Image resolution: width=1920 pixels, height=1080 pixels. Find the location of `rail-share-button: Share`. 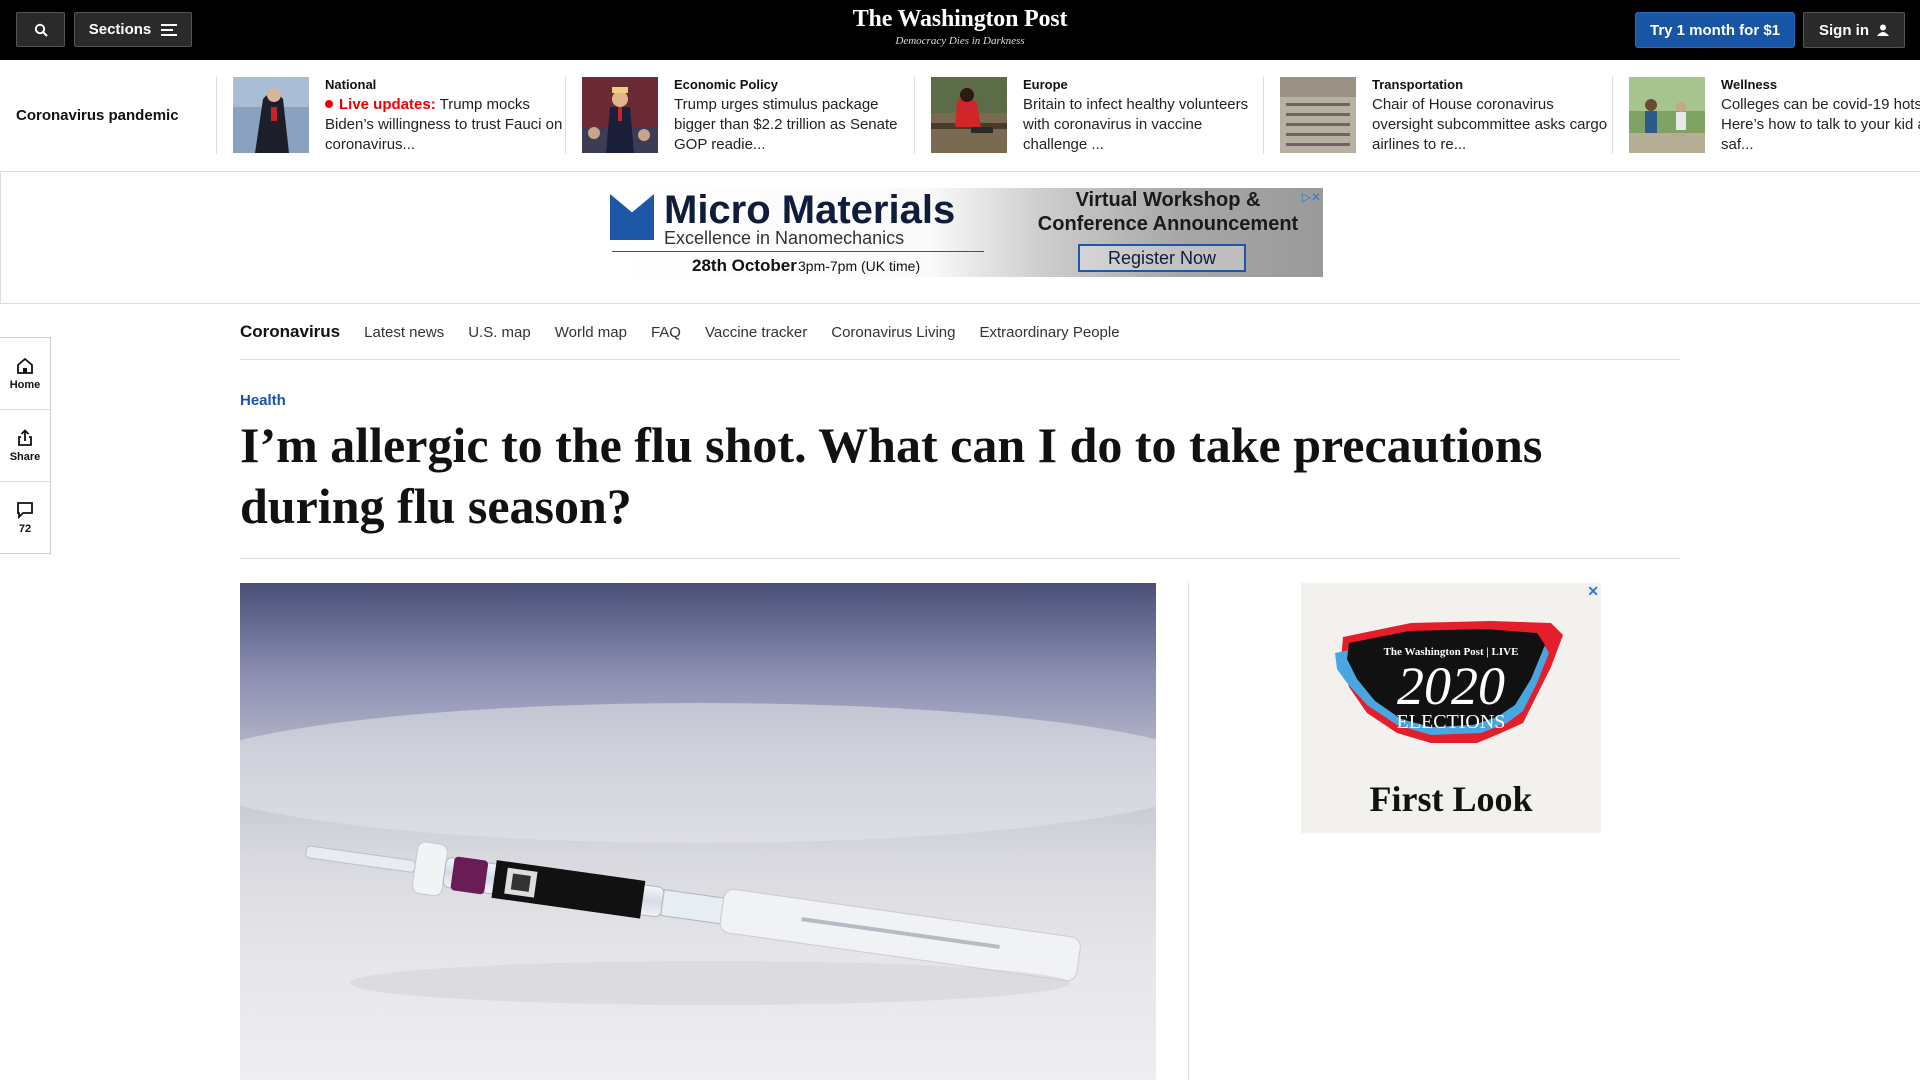

rail-share-button: Share is located at coordinates (25, 446).